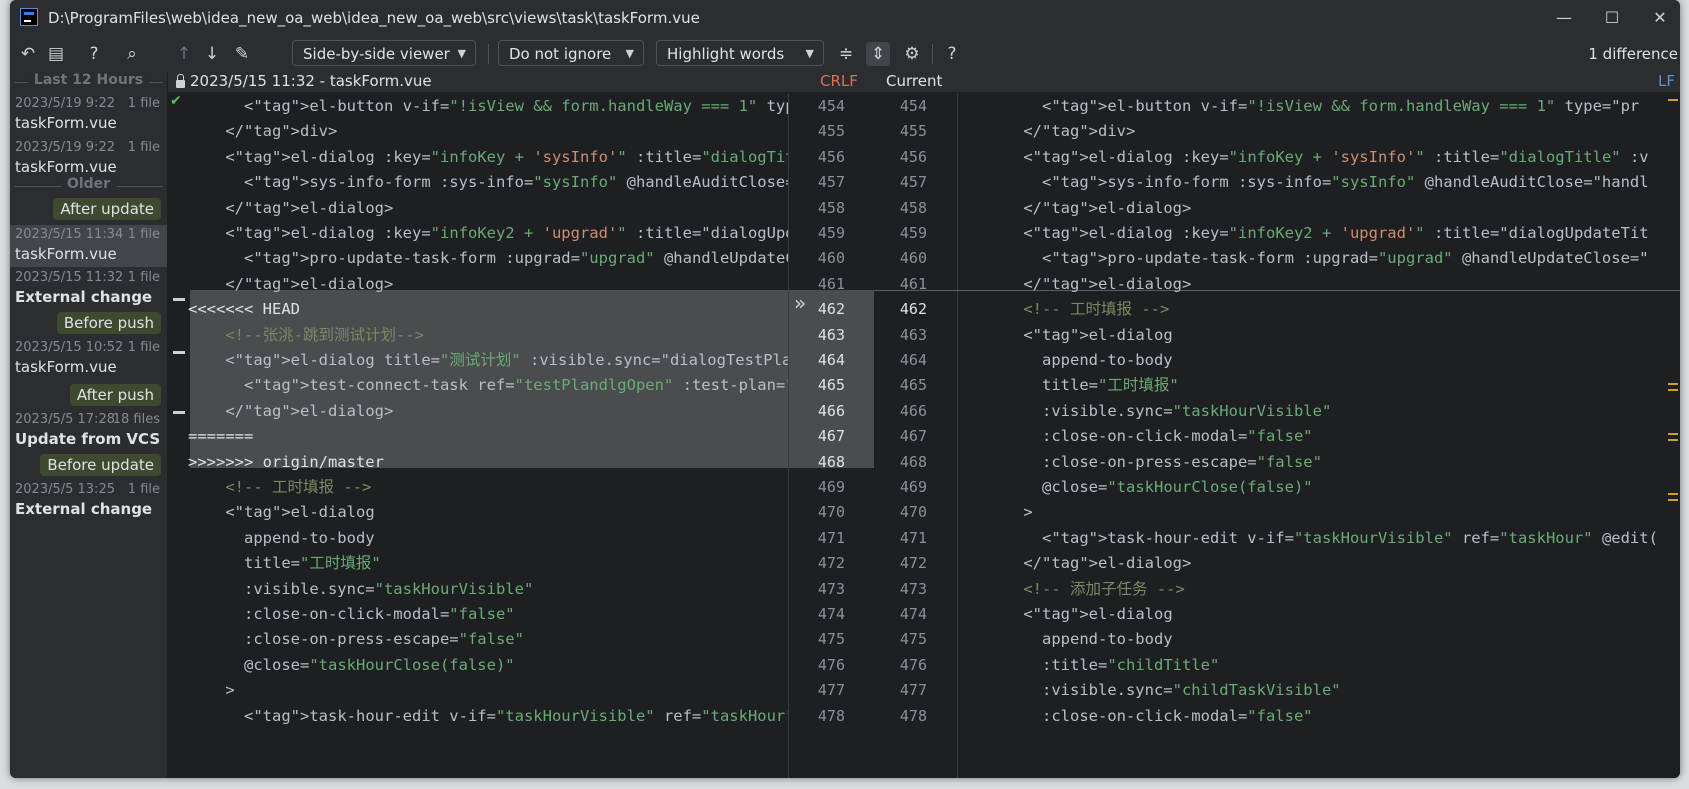 The image size is (1689, 789). Describe the element at coordinates (132, 54) in the screenshot. I see `search-icon: ⌕` at that location.